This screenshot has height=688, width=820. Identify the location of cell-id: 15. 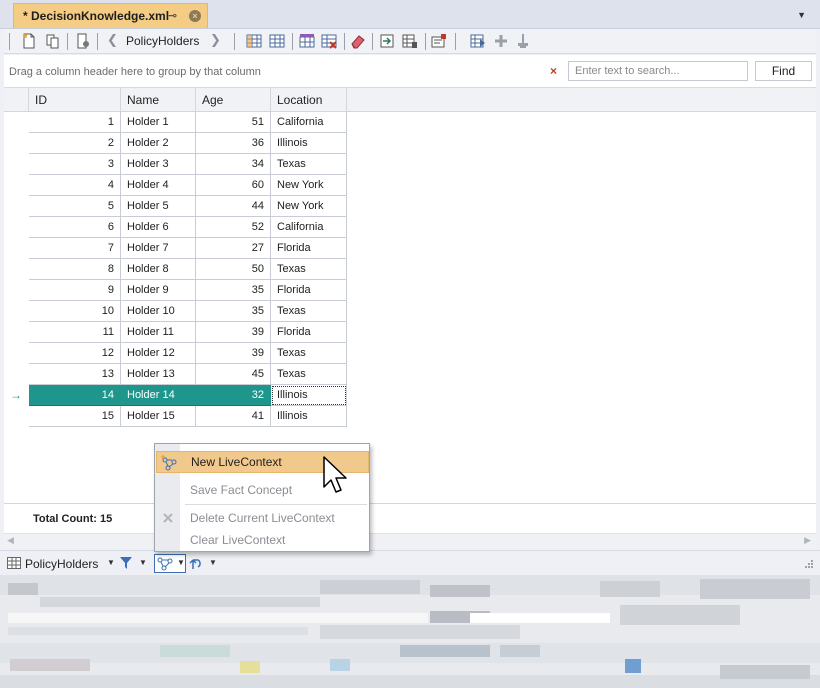
(75, 416).